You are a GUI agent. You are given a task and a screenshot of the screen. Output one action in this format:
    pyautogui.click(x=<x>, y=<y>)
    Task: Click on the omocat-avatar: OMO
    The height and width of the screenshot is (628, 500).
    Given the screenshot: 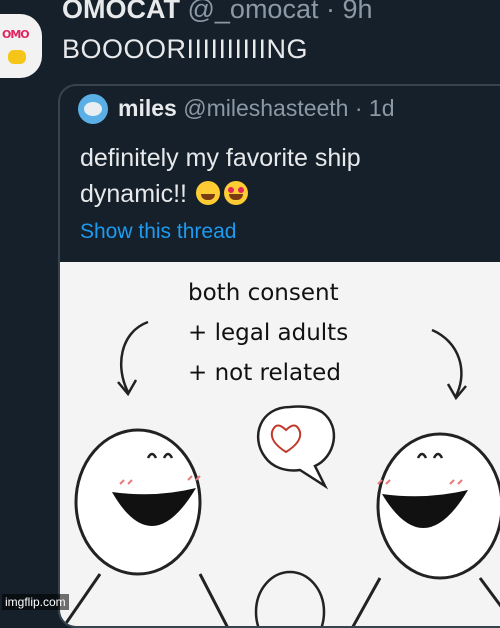 What is the action you would take?
    pyautogui.click(x=21, y=46)
    